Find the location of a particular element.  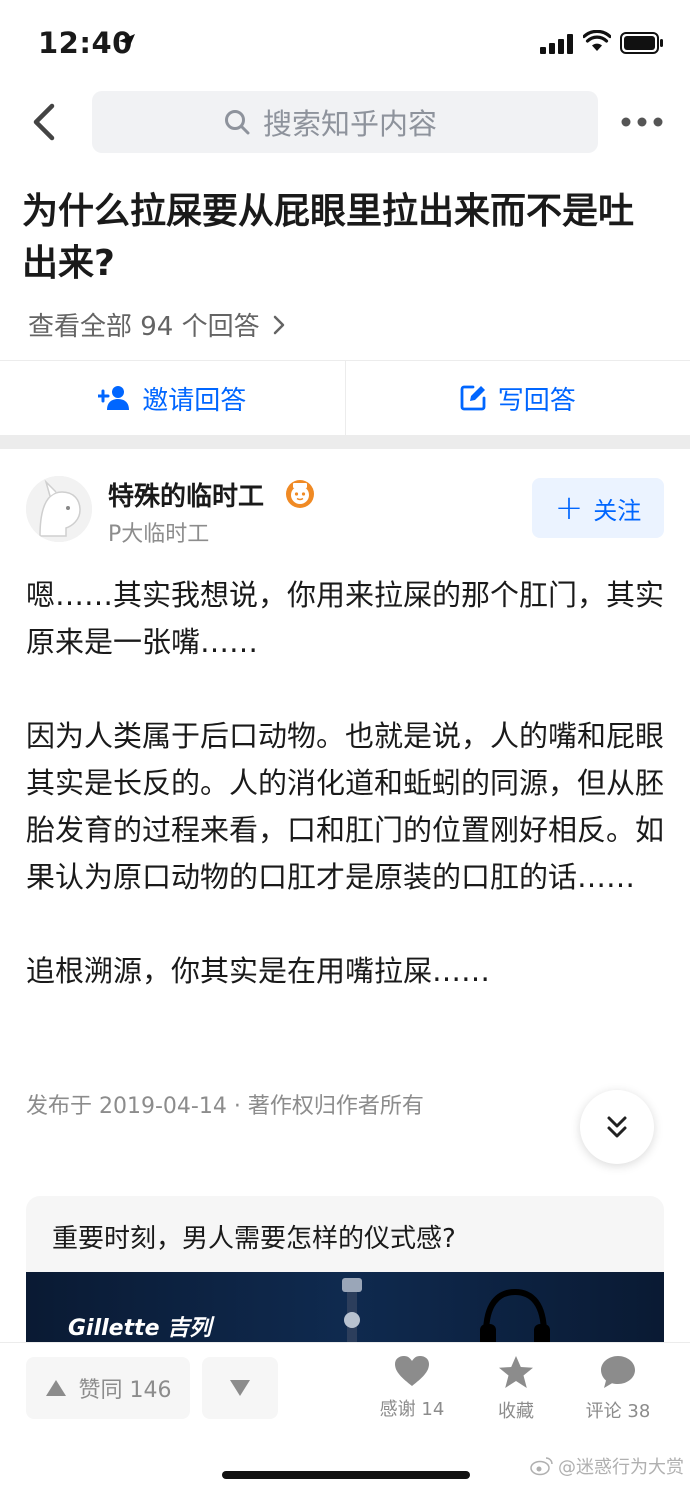

upvote-button: 赞同 146 is located at coordinates (108, 1388).